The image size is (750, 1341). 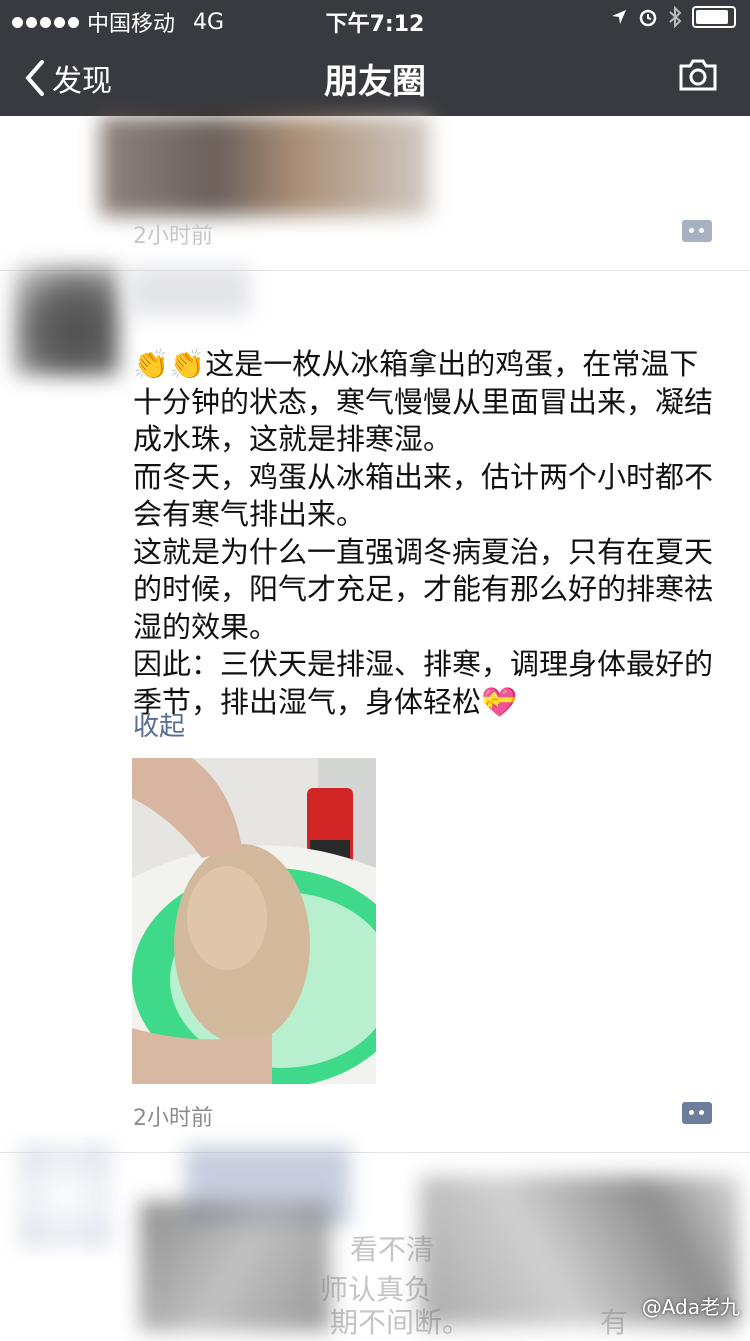 I want to click on obscured-text, so click(x=235, y=1266).